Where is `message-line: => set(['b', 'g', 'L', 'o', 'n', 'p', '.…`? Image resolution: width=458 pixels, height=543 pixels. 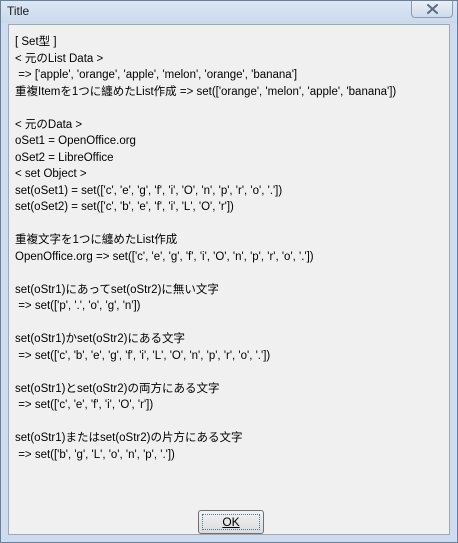
message-line: => set(['b', 'g', 'L', 'o', 'n', 'p', '.… is located at coordinates (95, 454).